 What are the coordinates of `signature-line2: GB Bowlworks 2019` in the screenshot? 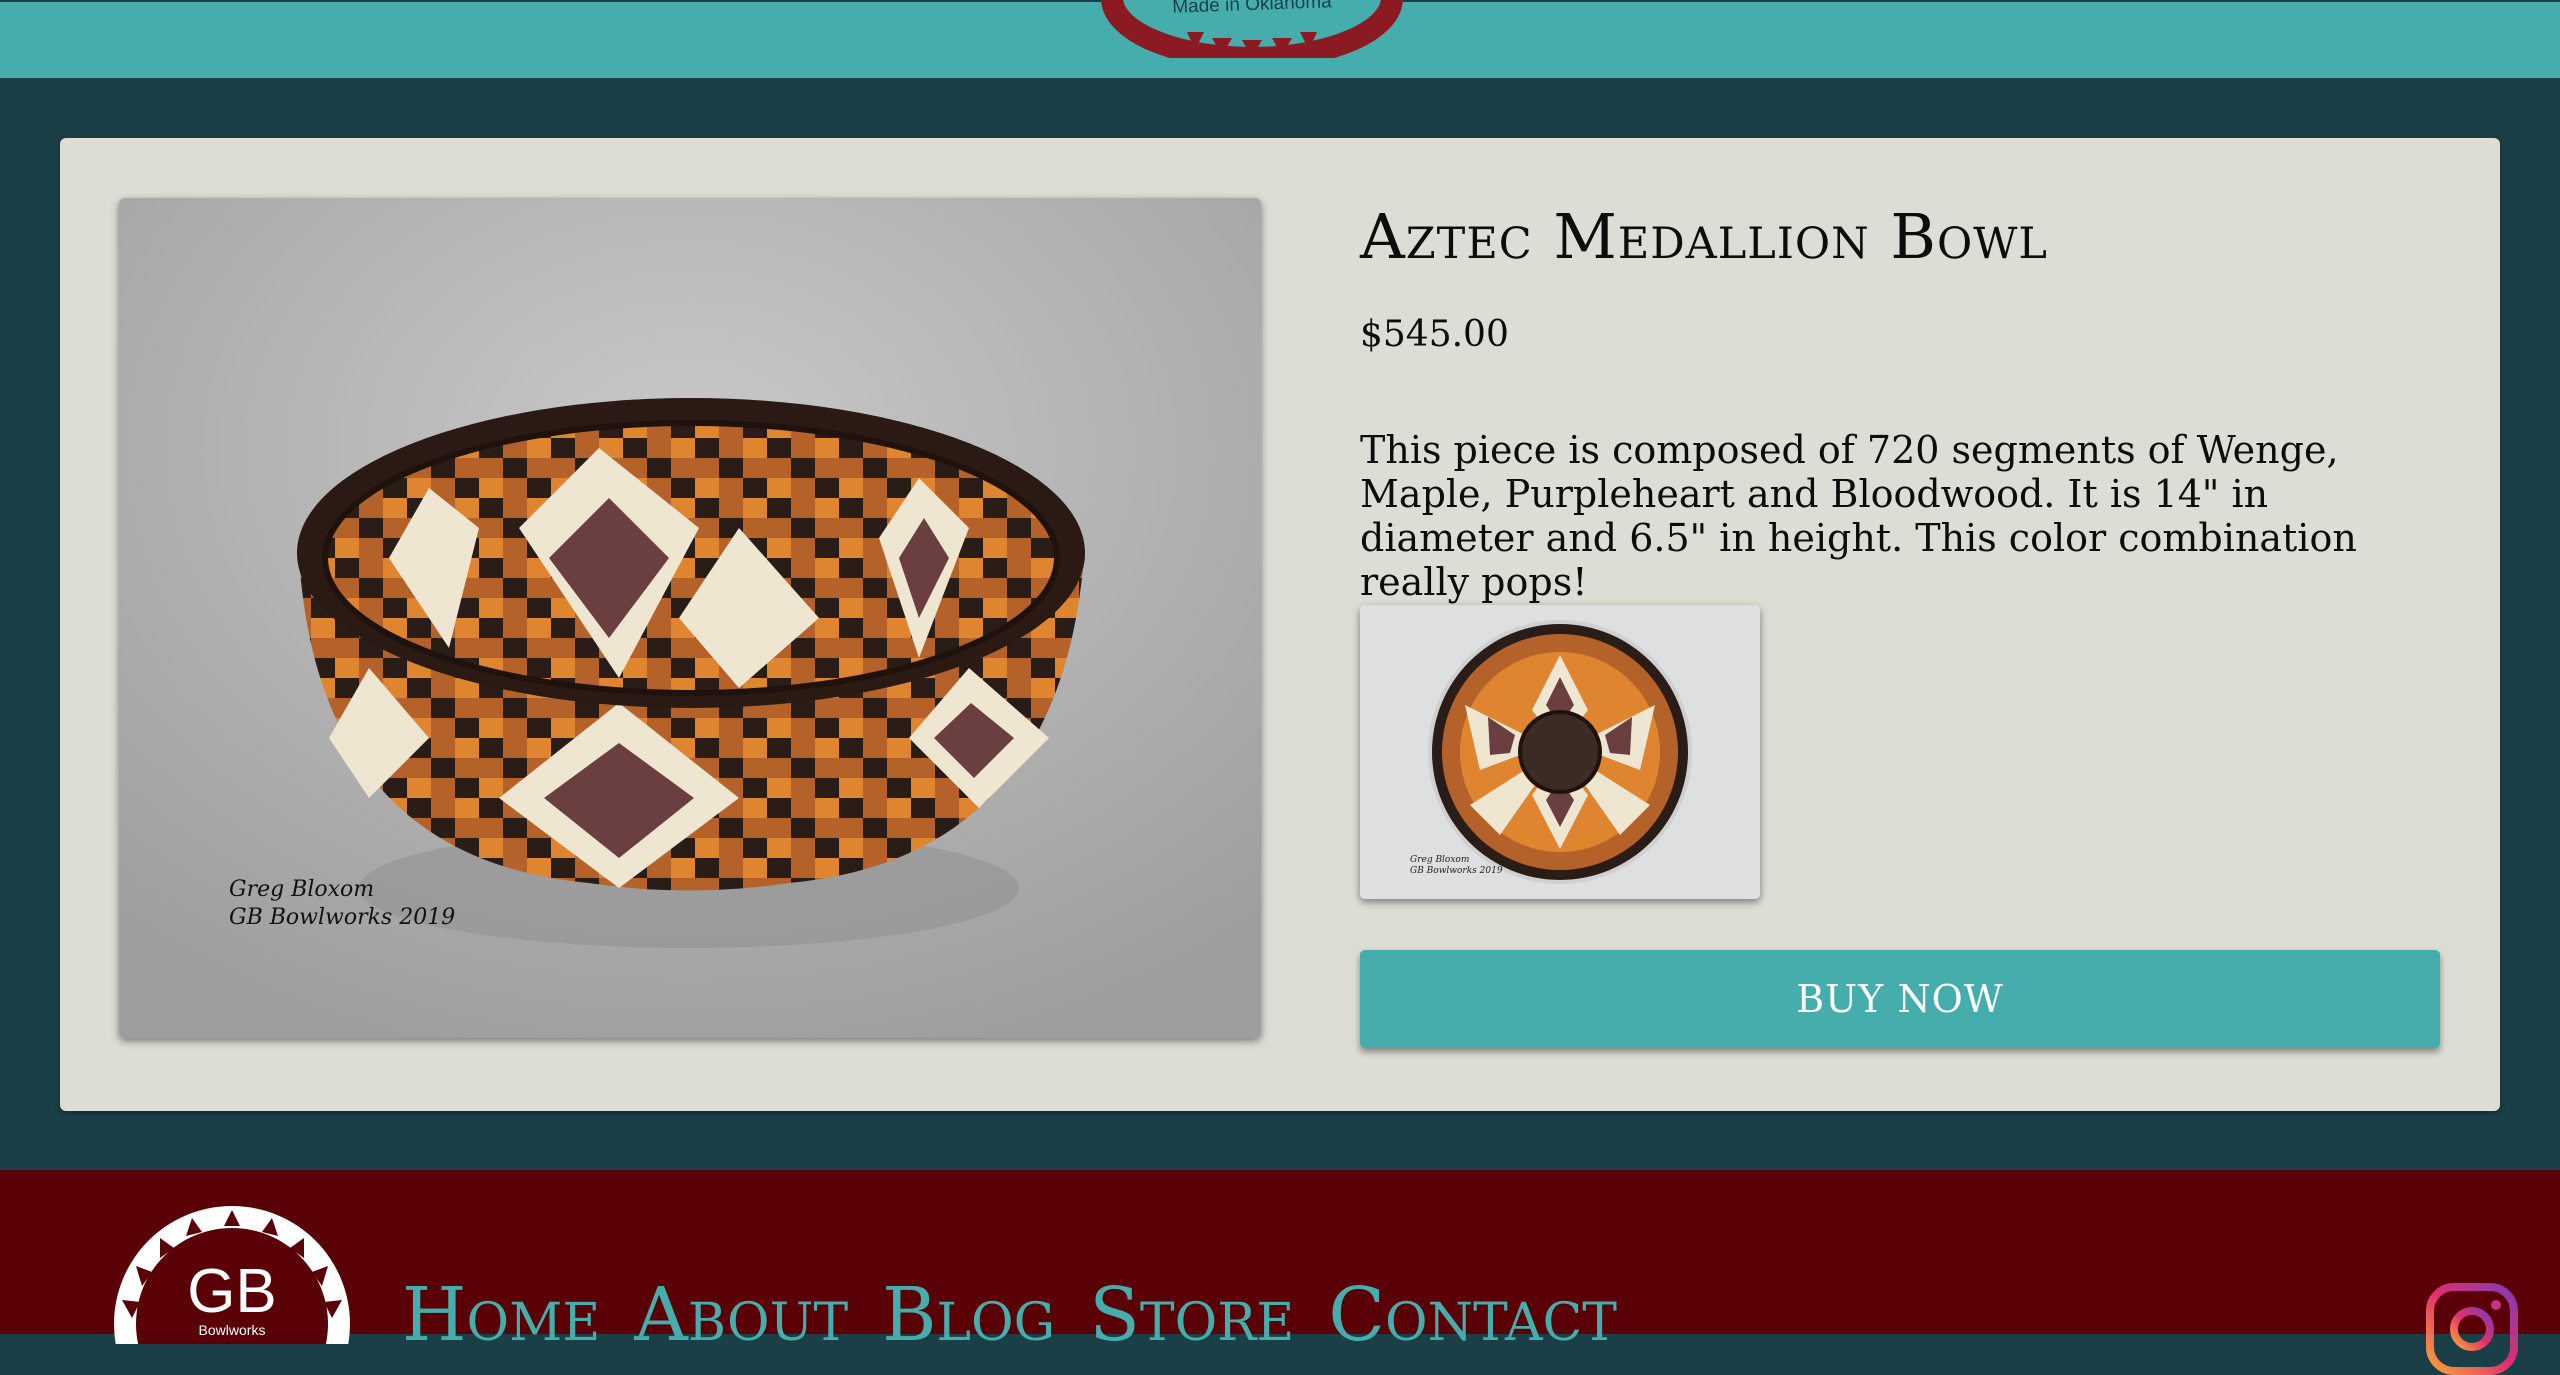 It's located at (342, 917).